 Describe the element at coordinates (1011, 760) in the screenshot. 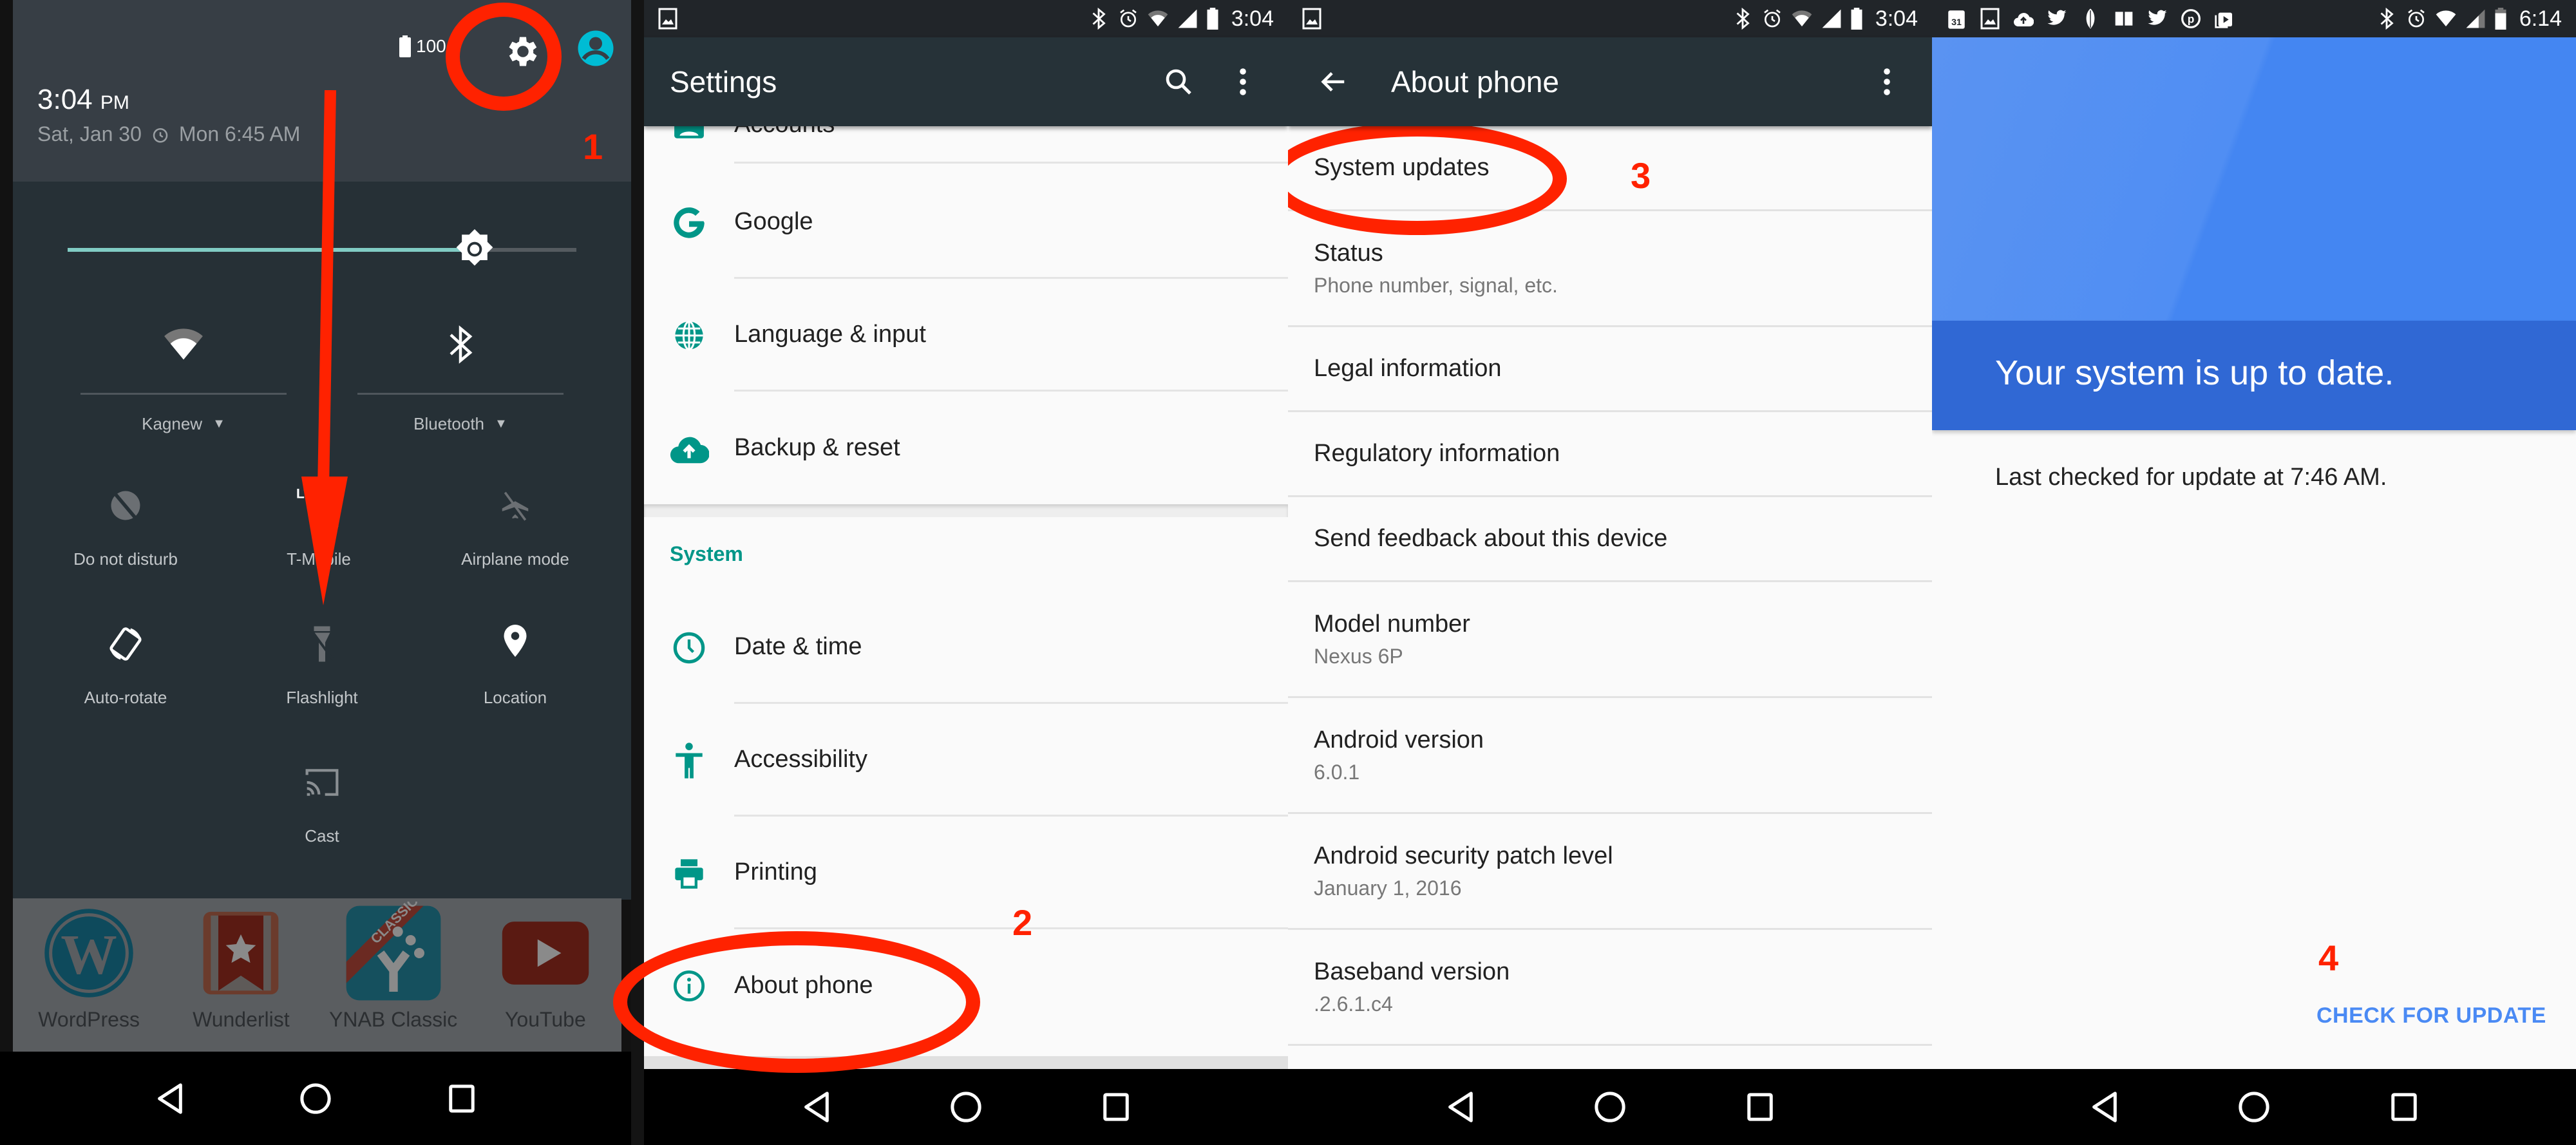

I see `settings-item-label: Accessibility` at that location.